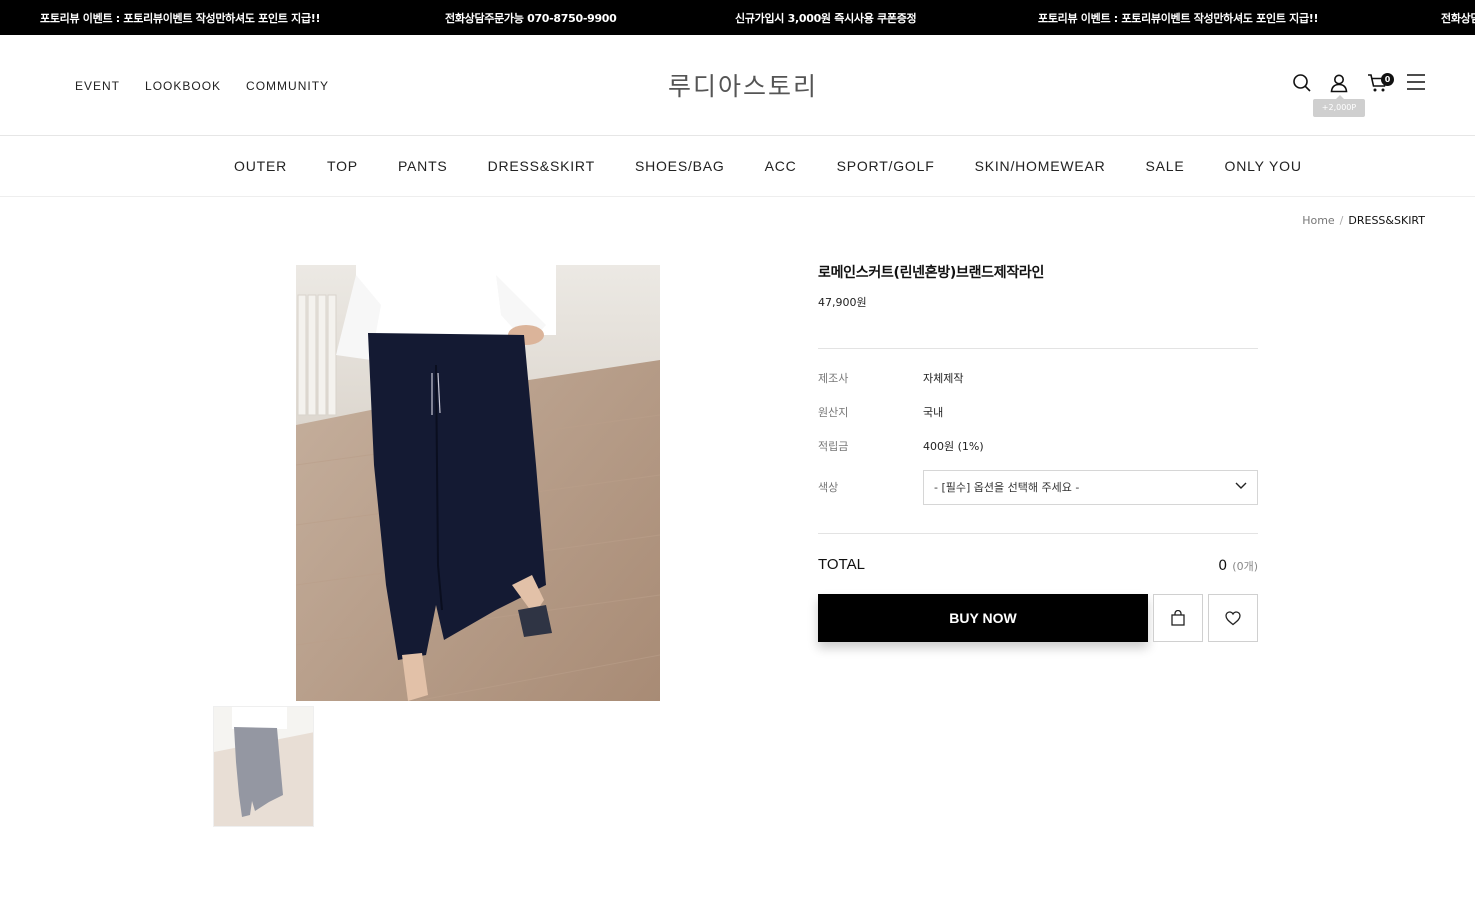 This screenshot has height=910, width=1475. What do you see at coordinates (1165, 166) in the screenshot?
I see `nav-item-sale: SALE` at bounding box center [1165, 166].